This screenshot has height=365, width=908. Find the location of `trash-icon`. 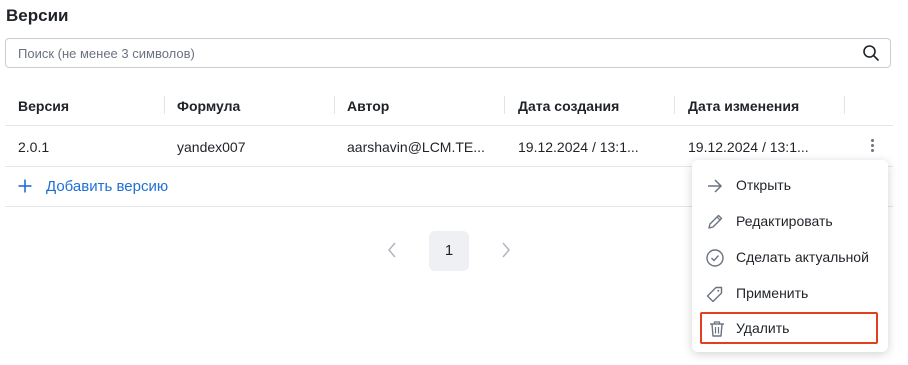

trash-icon is located at coordinates (717, 329).